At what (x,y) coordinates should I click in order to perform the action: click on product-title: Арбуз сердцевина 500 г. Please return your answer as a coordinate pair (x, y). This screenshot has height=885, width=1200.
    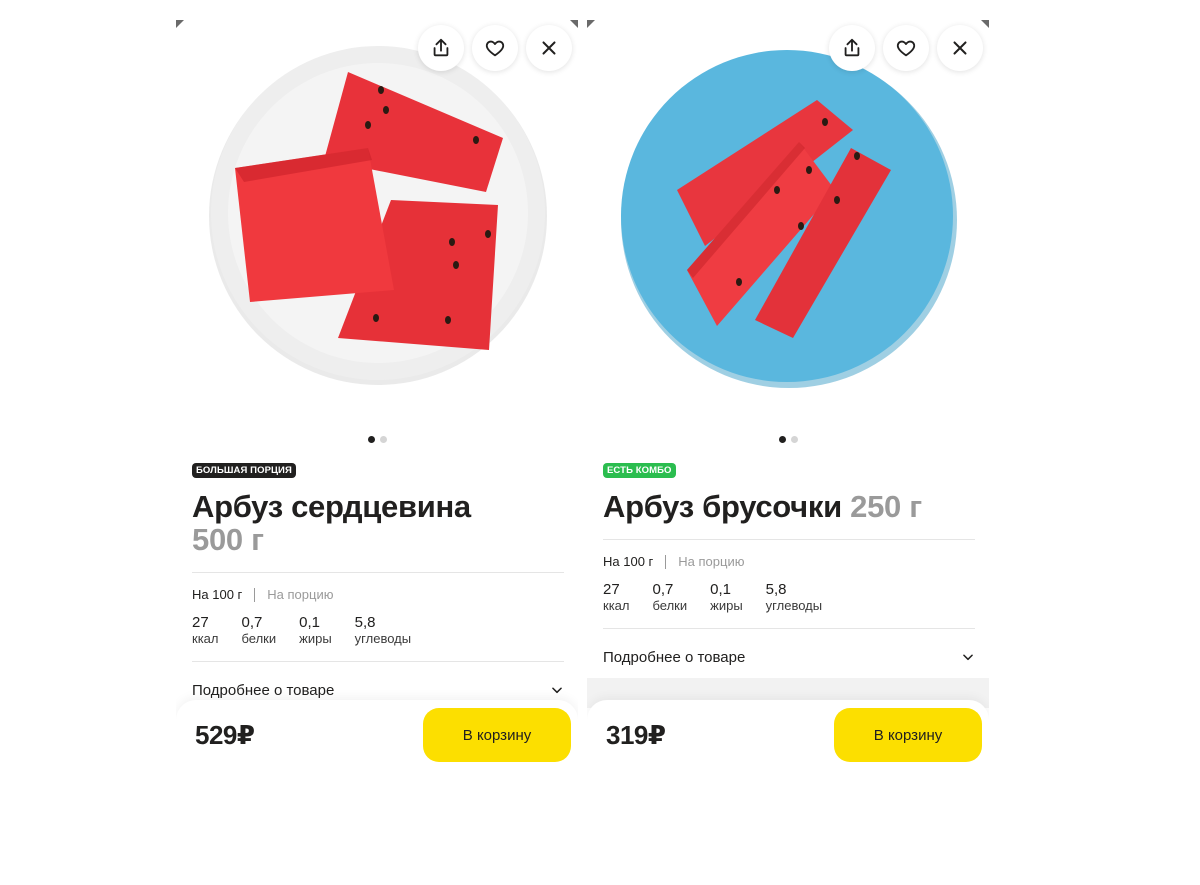
    Looking at the image, I should click on (378, 523).